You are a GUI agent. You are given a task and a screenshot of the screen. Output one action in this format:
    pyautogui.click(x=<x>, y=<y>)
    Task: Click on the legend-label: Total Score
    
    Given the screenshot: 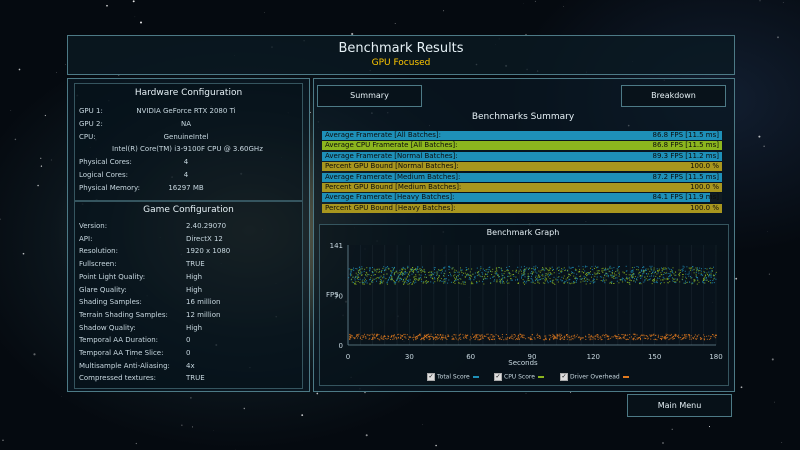 What is the action you would take?
    pyautogui.click(x=453, y=377)
    